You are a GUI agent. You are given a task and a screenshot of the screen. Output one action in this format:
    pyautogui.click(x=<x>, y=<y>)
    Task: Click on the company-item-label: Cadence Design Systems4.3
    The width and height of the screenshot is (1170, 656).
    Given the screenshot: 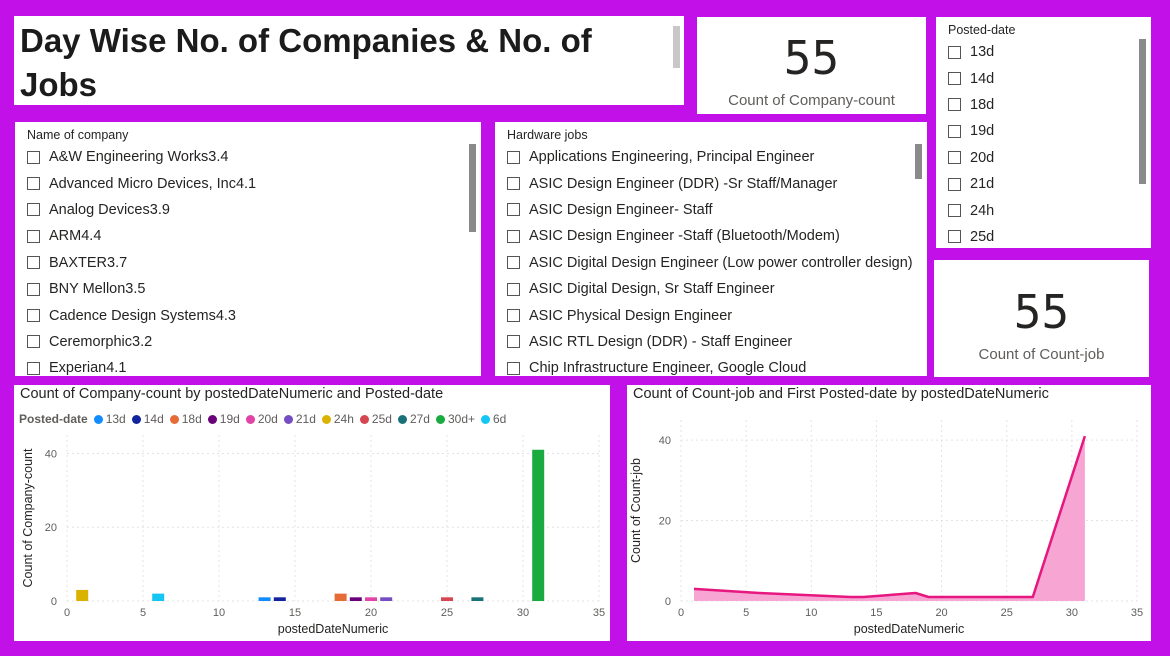 What is the action you would take?
    pyautogui.click(x=142, y=315)
    